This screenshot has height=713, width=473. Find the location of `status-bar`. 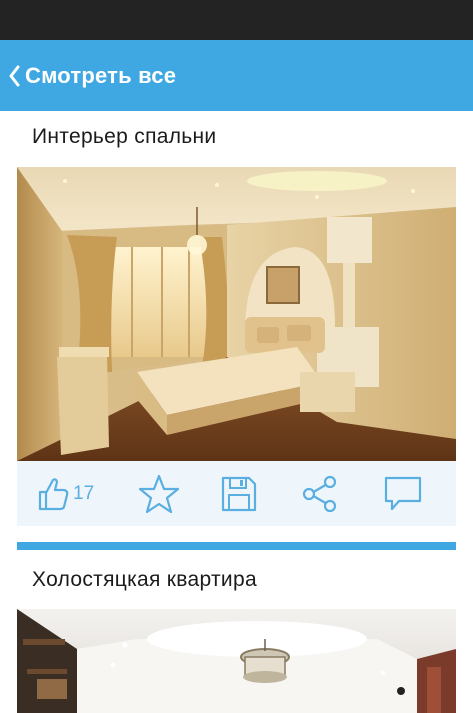

status-bar is located at coordinates (236, 20).